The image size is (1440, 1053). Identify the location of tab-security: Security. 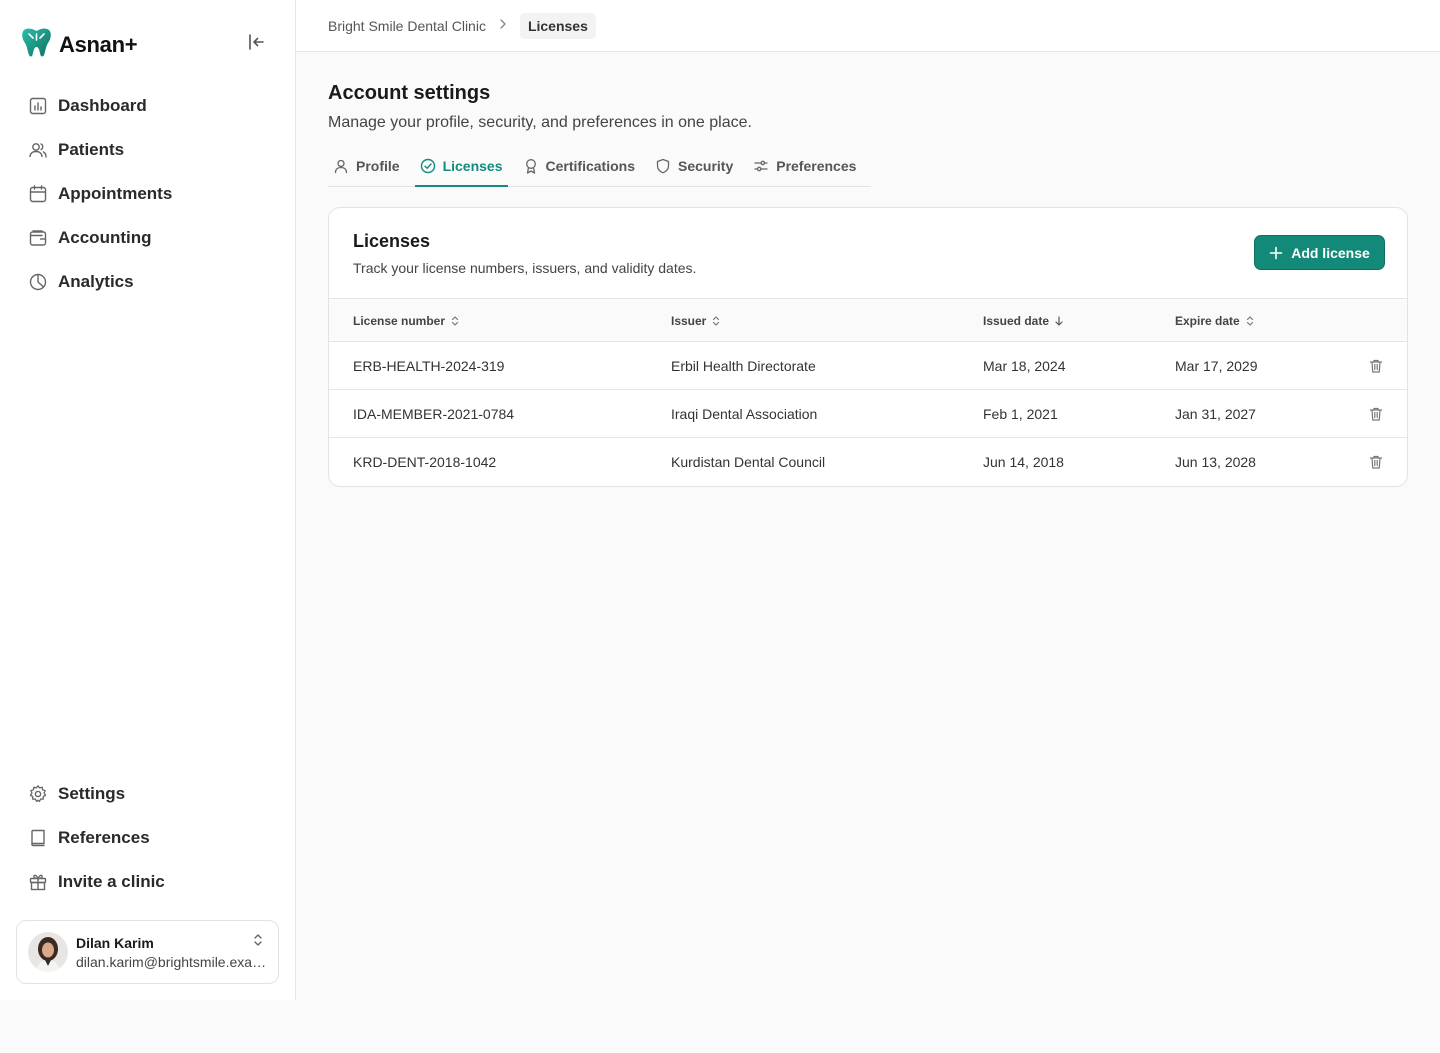
(694, 166).